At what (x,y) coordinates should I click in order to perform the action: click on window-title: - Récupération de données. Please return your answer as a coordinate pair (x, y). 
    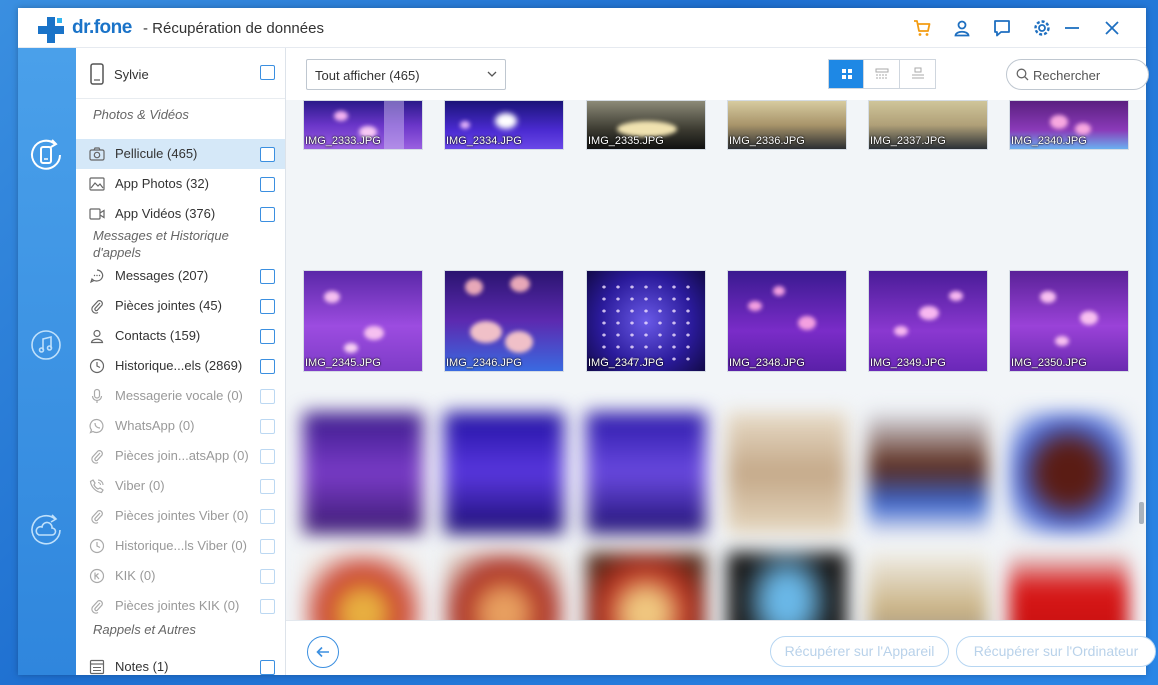
    Looking at the image, I should click on (233, 28).